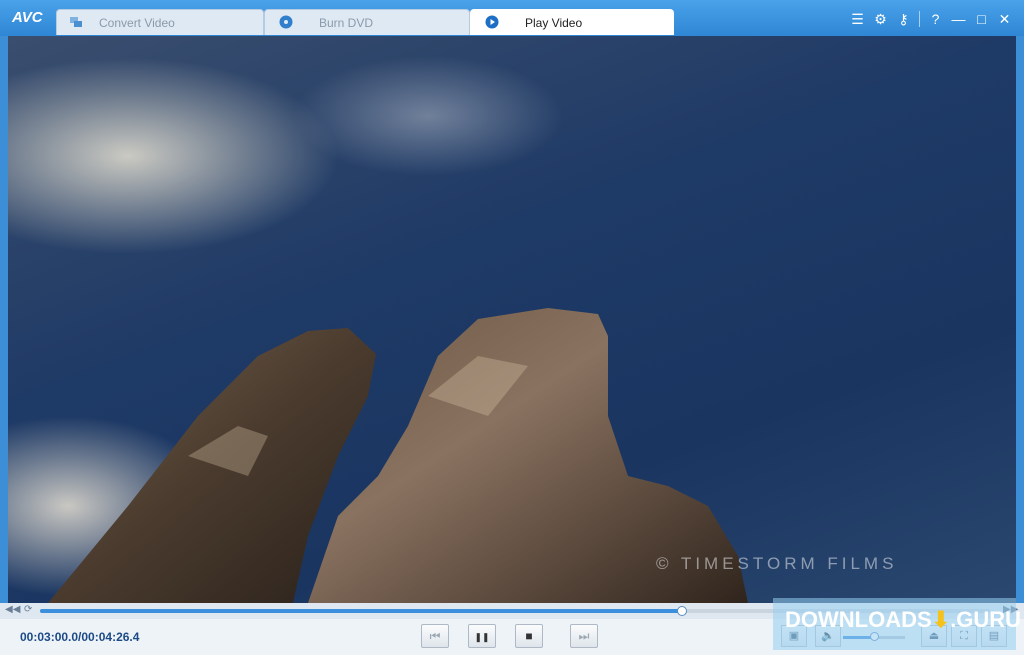 The image size is (1024, 655). I want to click on tab-label: Play Video, so click(554, 23).